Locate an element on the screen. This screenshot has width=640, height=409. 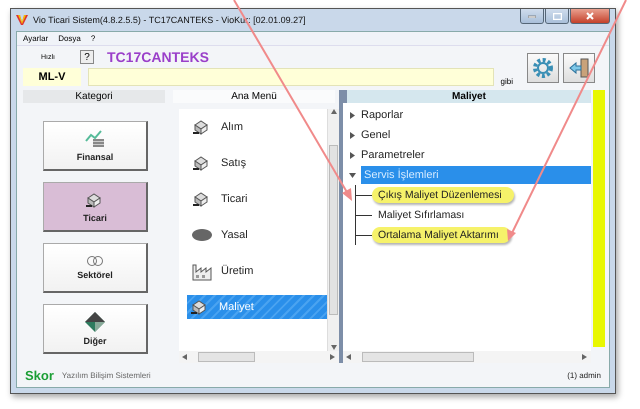
column-header: Kategori is located at coordinates (94, 96).